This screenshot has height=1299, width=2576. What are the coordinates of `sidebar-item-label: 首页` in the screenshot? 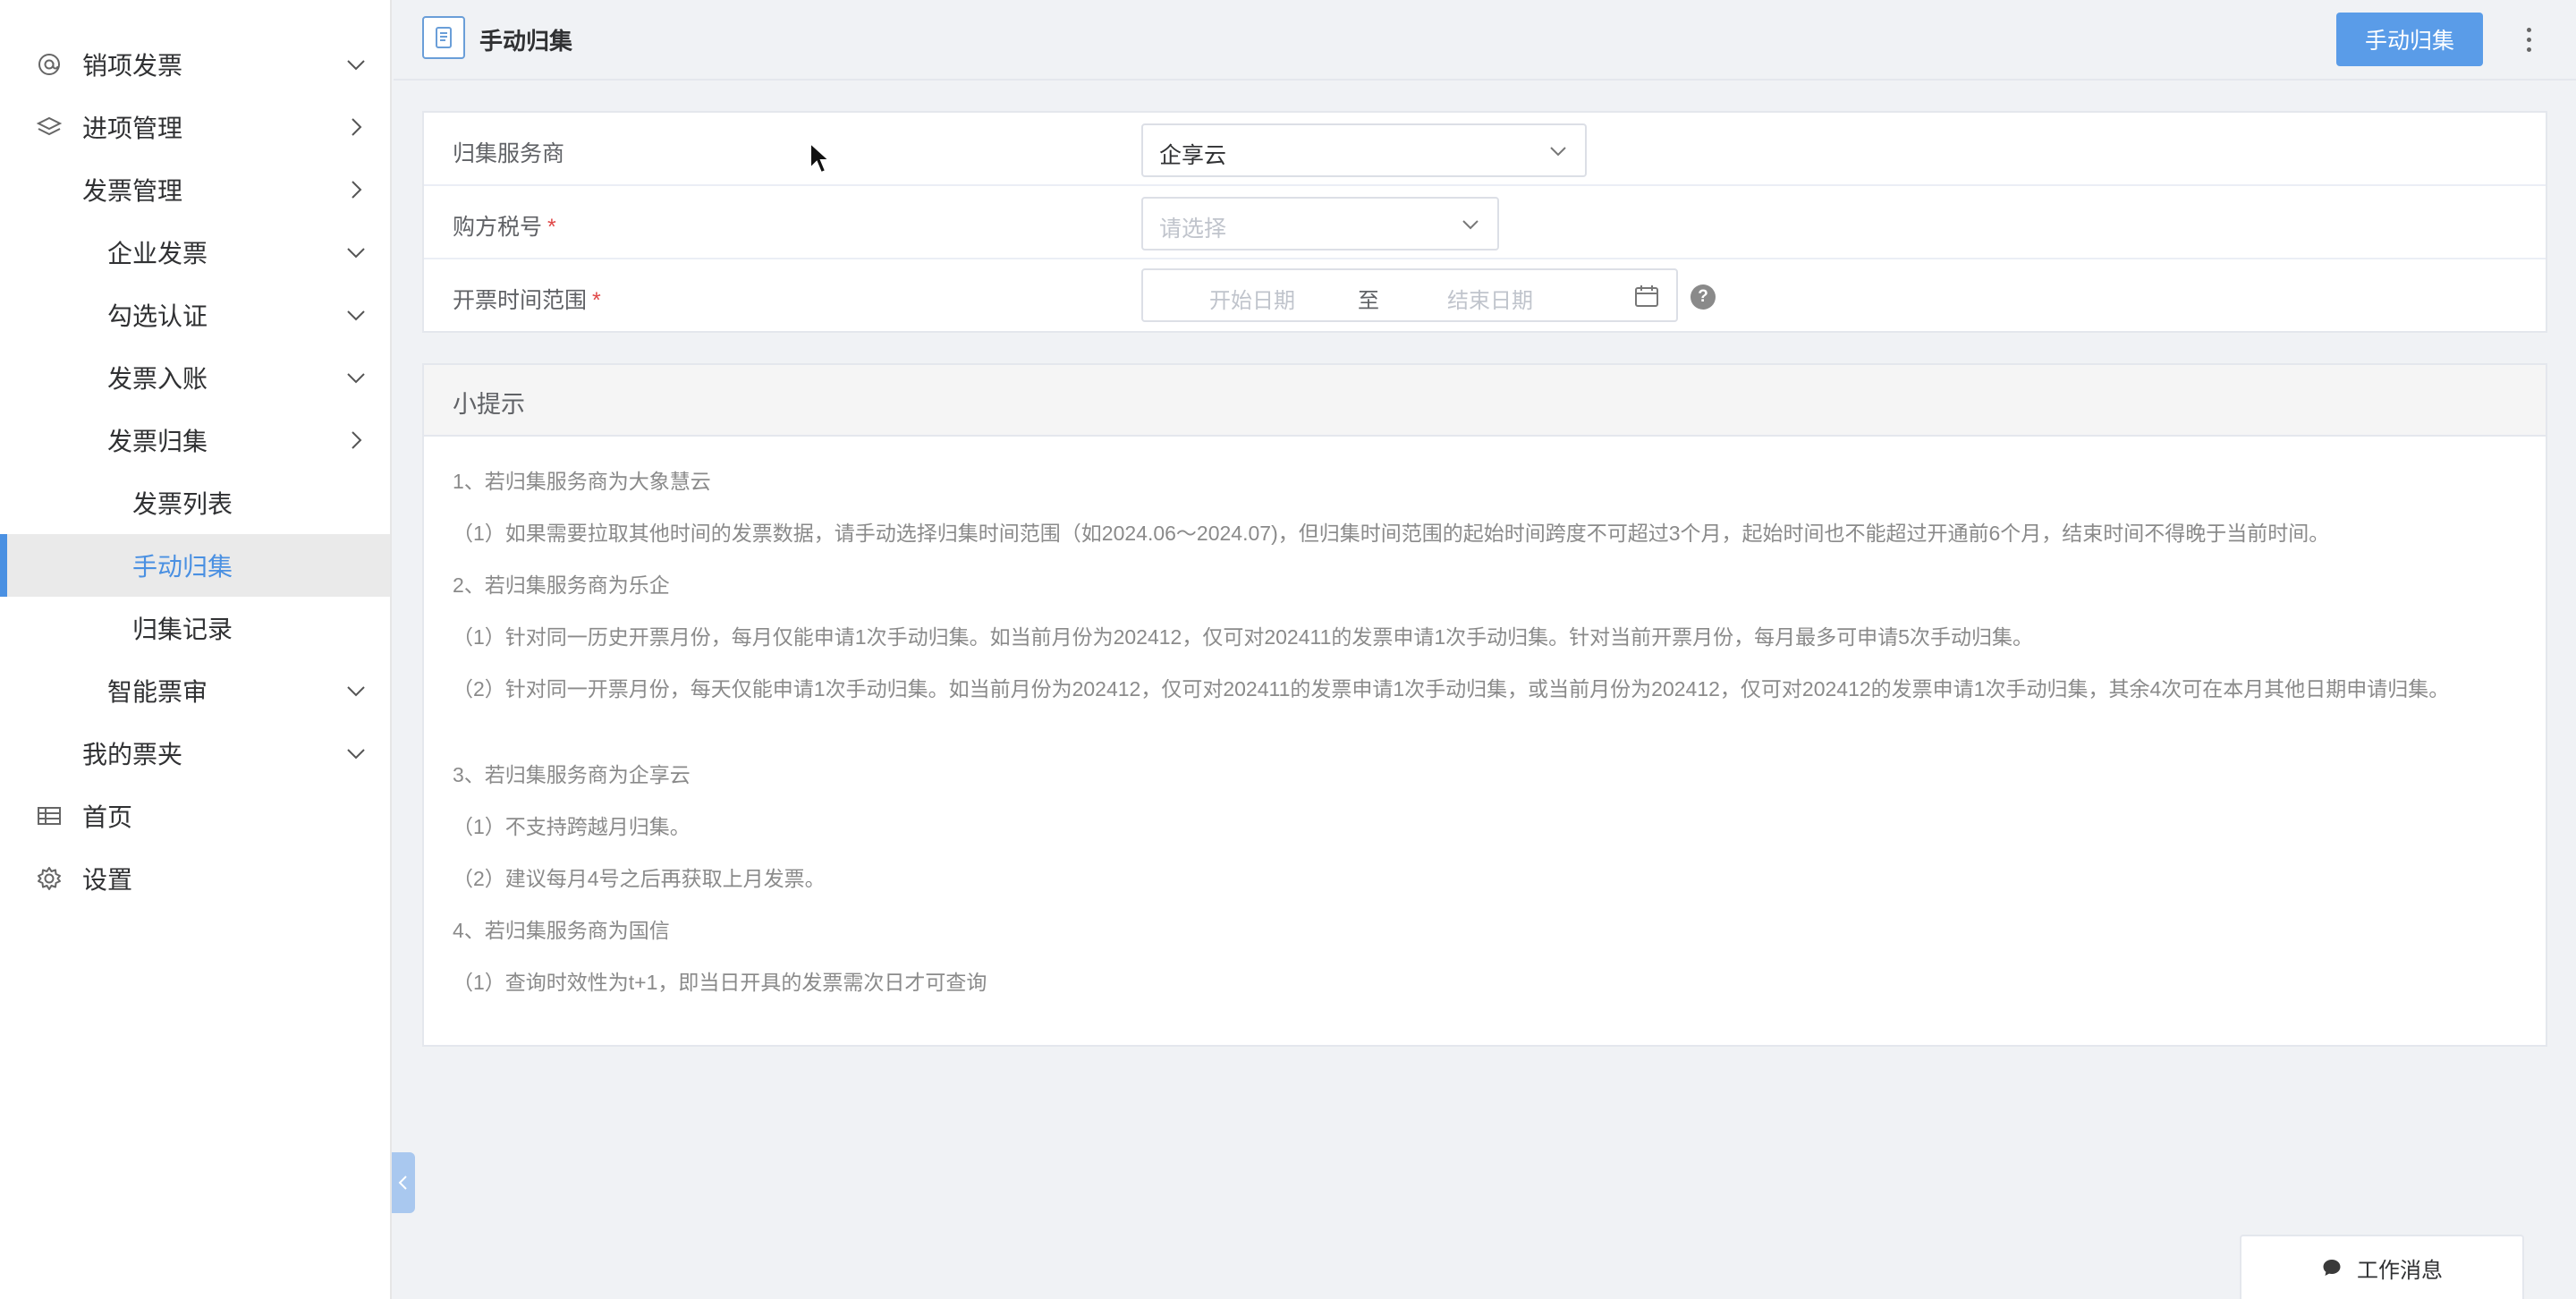 It's located at (107, 817).